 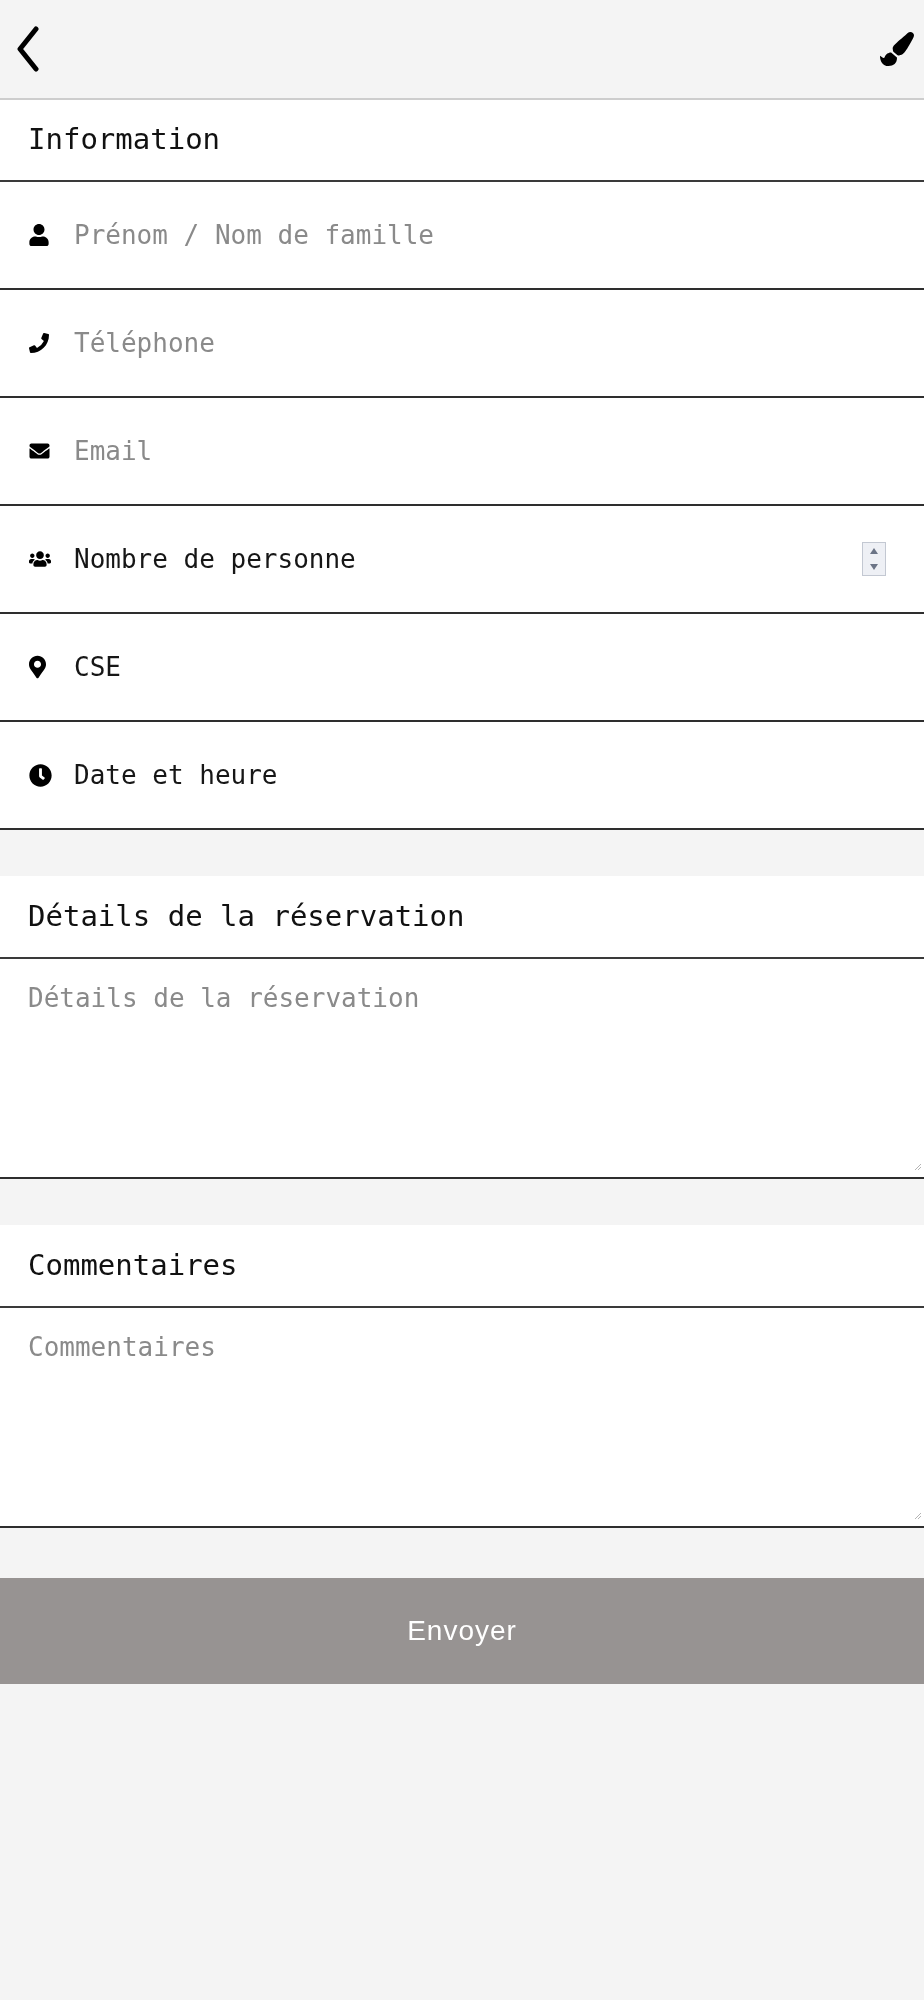 I want to click on phone-icon, so click(x=39, y=343).